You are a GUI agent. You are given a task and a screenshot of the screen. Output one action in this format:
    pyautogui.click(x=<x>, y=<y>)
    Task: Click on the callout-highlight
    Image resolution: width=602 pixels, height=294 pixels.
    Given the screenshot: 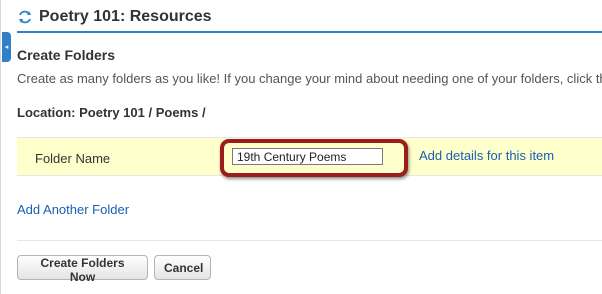 What is the action you would take?
    pyautogui.click(x=314, y=158)
    